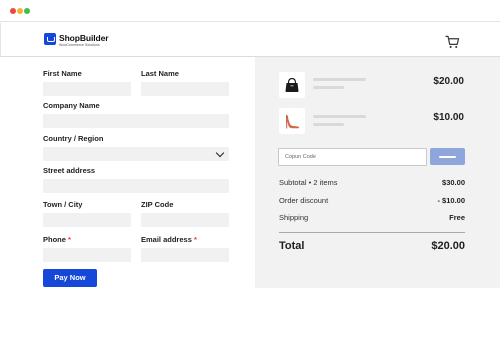  Describe the element at coordinates (70, 278) in the screenshot. I see `pay-now-button: Pay Now` at that location.